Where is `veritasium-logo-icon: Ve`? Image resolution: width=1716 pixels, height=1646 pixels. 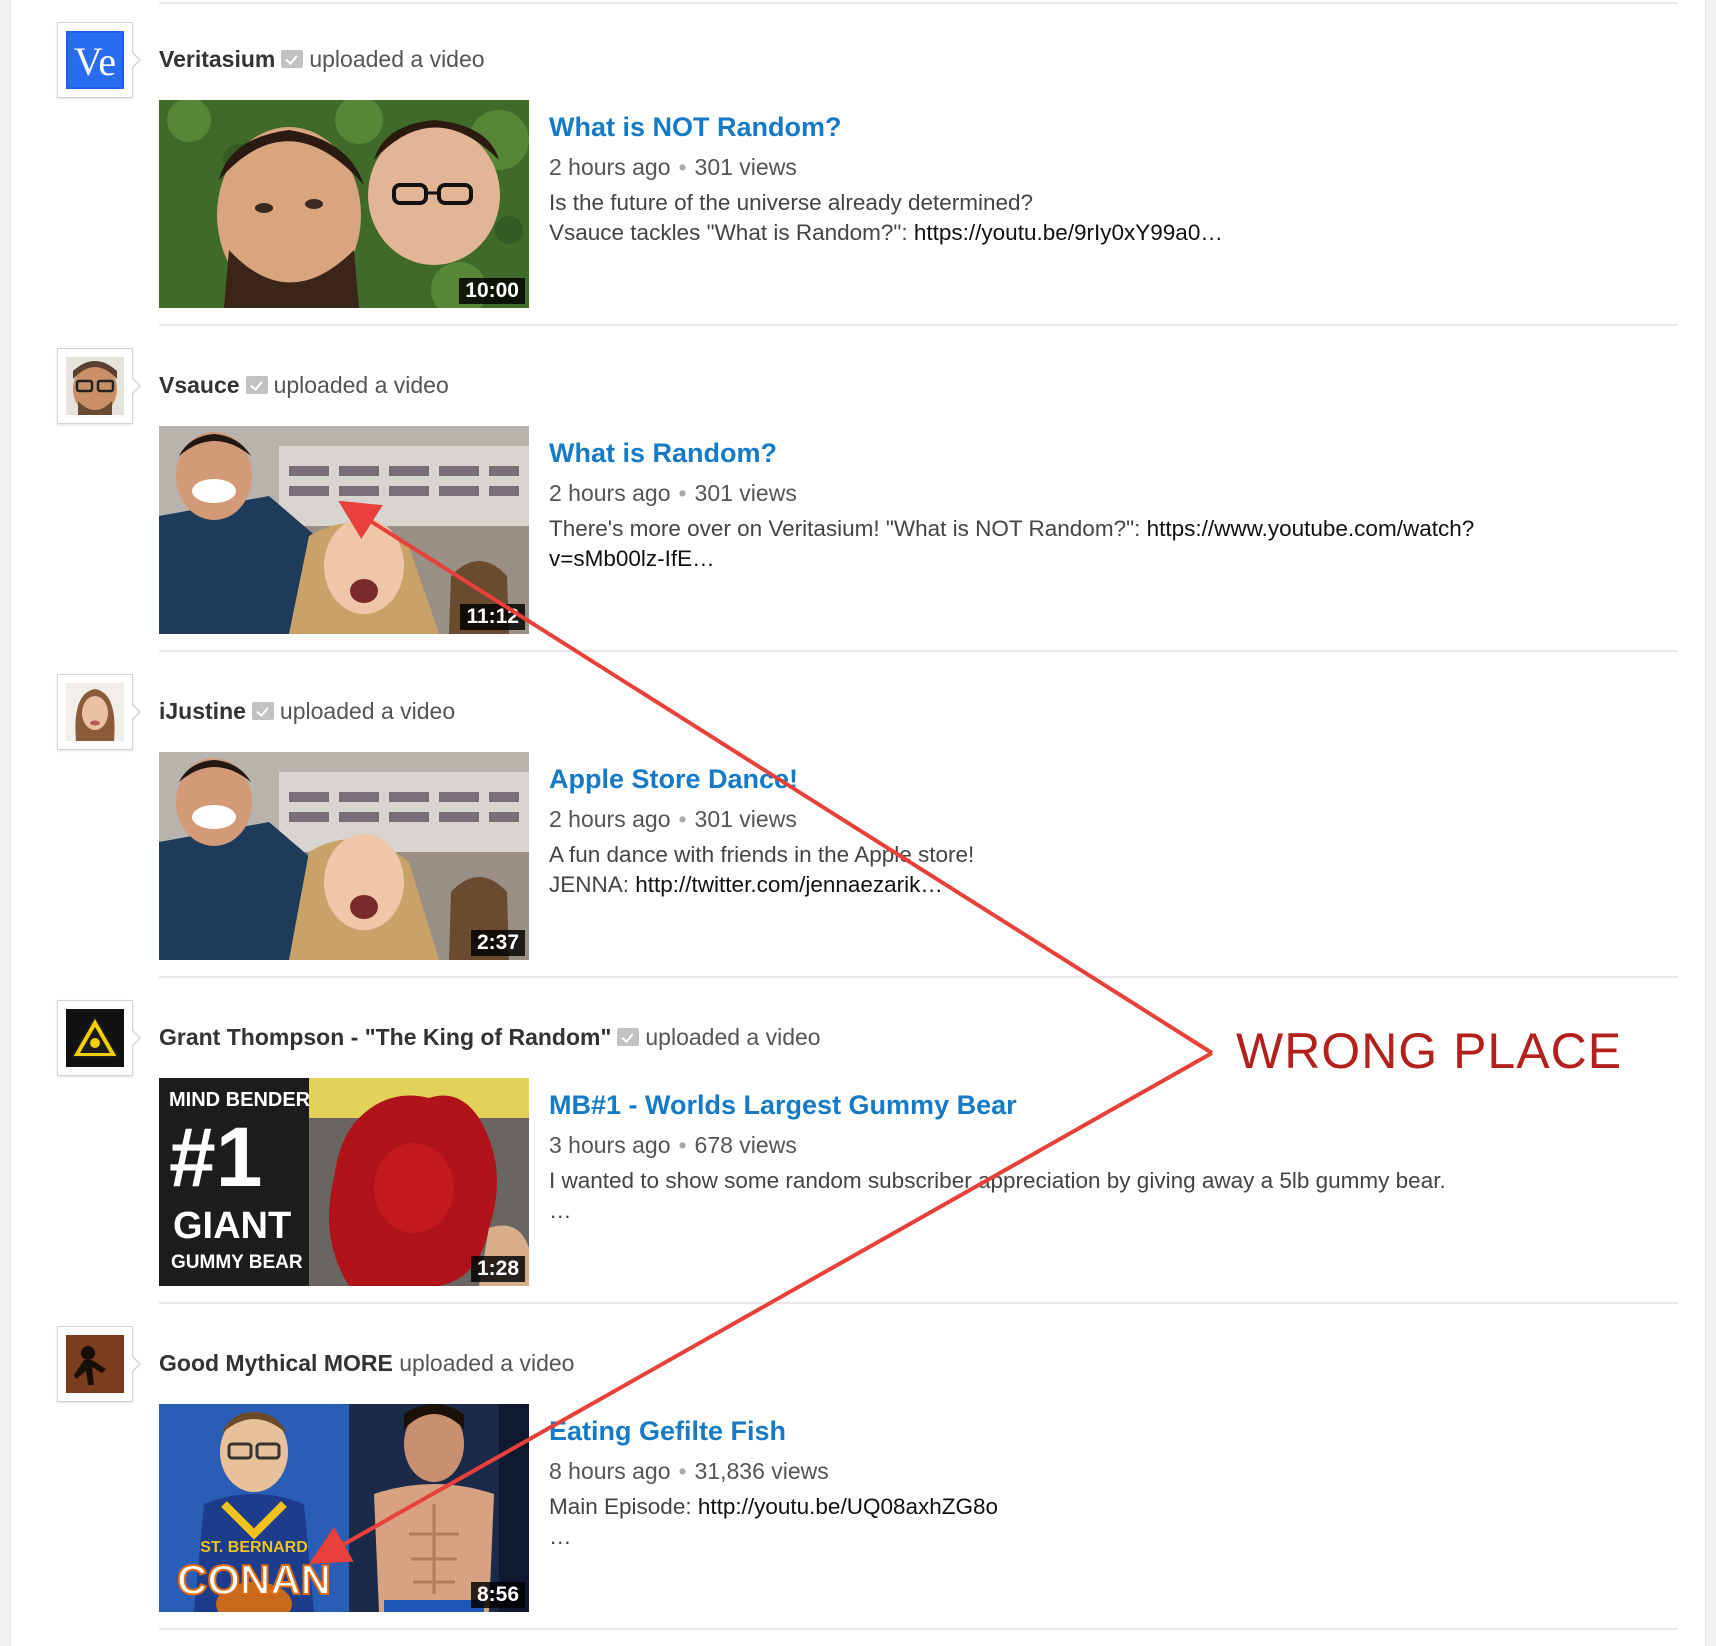
veritasium-logo-icon: Ve is located at coordinates (95, 60).